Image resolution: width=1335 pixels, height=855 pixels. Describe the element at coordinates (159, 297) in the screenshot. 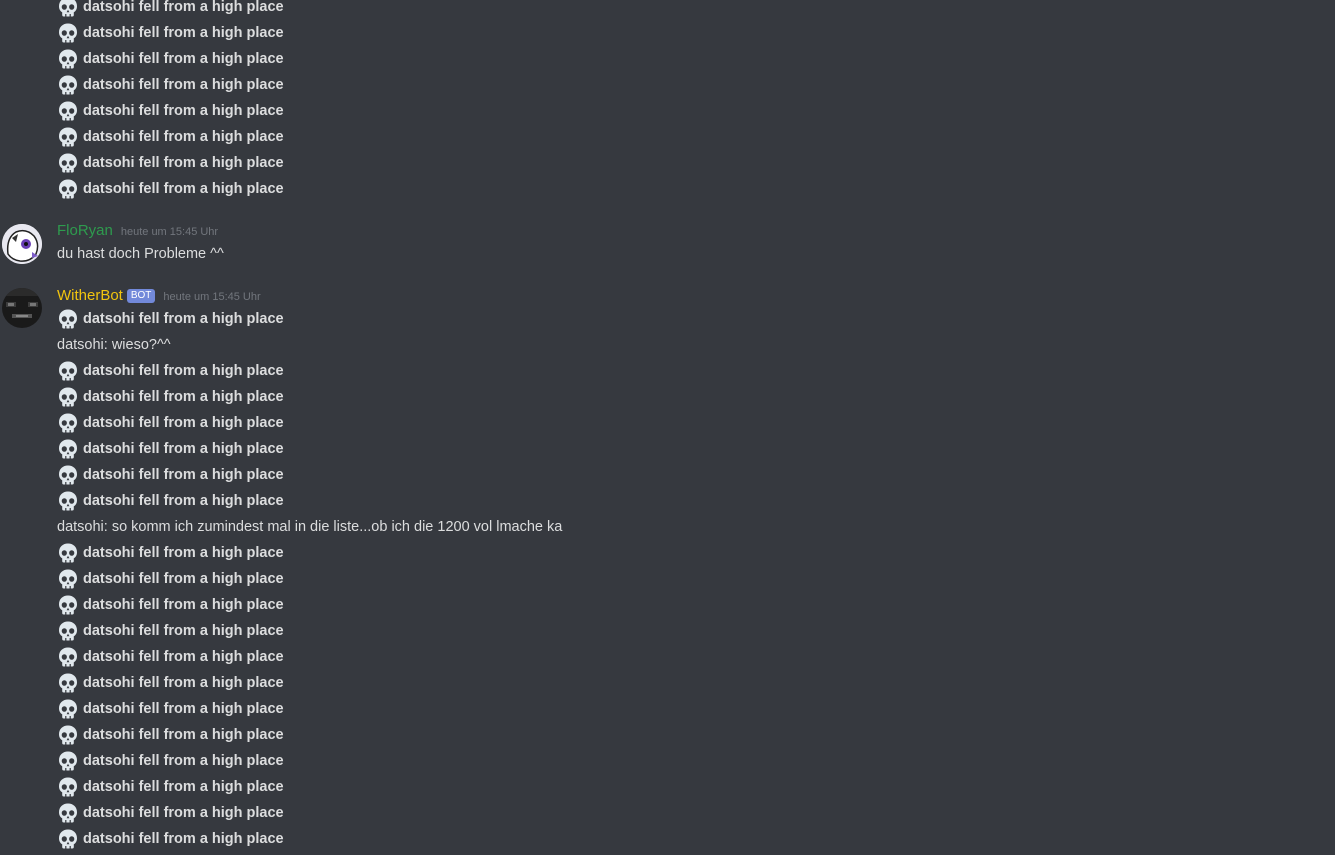

I see `witherbot-message-header: WitherBot BOT heute um 15:45 Uhr` at that location.